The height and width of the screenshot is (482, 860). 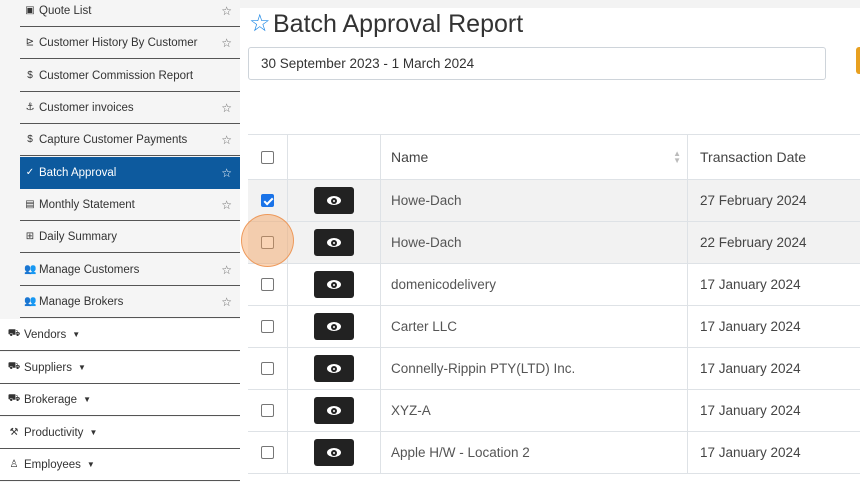 I want to click on sidebar-menu-brokerage: ⛟ Brokerage ▼, so click(x=120, y=400).